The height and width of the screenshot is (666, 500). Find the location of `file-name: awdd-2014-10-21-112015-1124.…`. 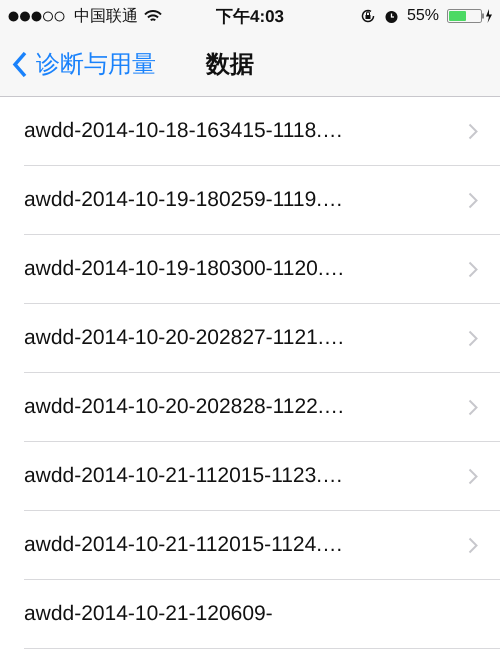

file-name: awdd-2014-10-21-112015-1124.… is located at coordinates (246, 545).